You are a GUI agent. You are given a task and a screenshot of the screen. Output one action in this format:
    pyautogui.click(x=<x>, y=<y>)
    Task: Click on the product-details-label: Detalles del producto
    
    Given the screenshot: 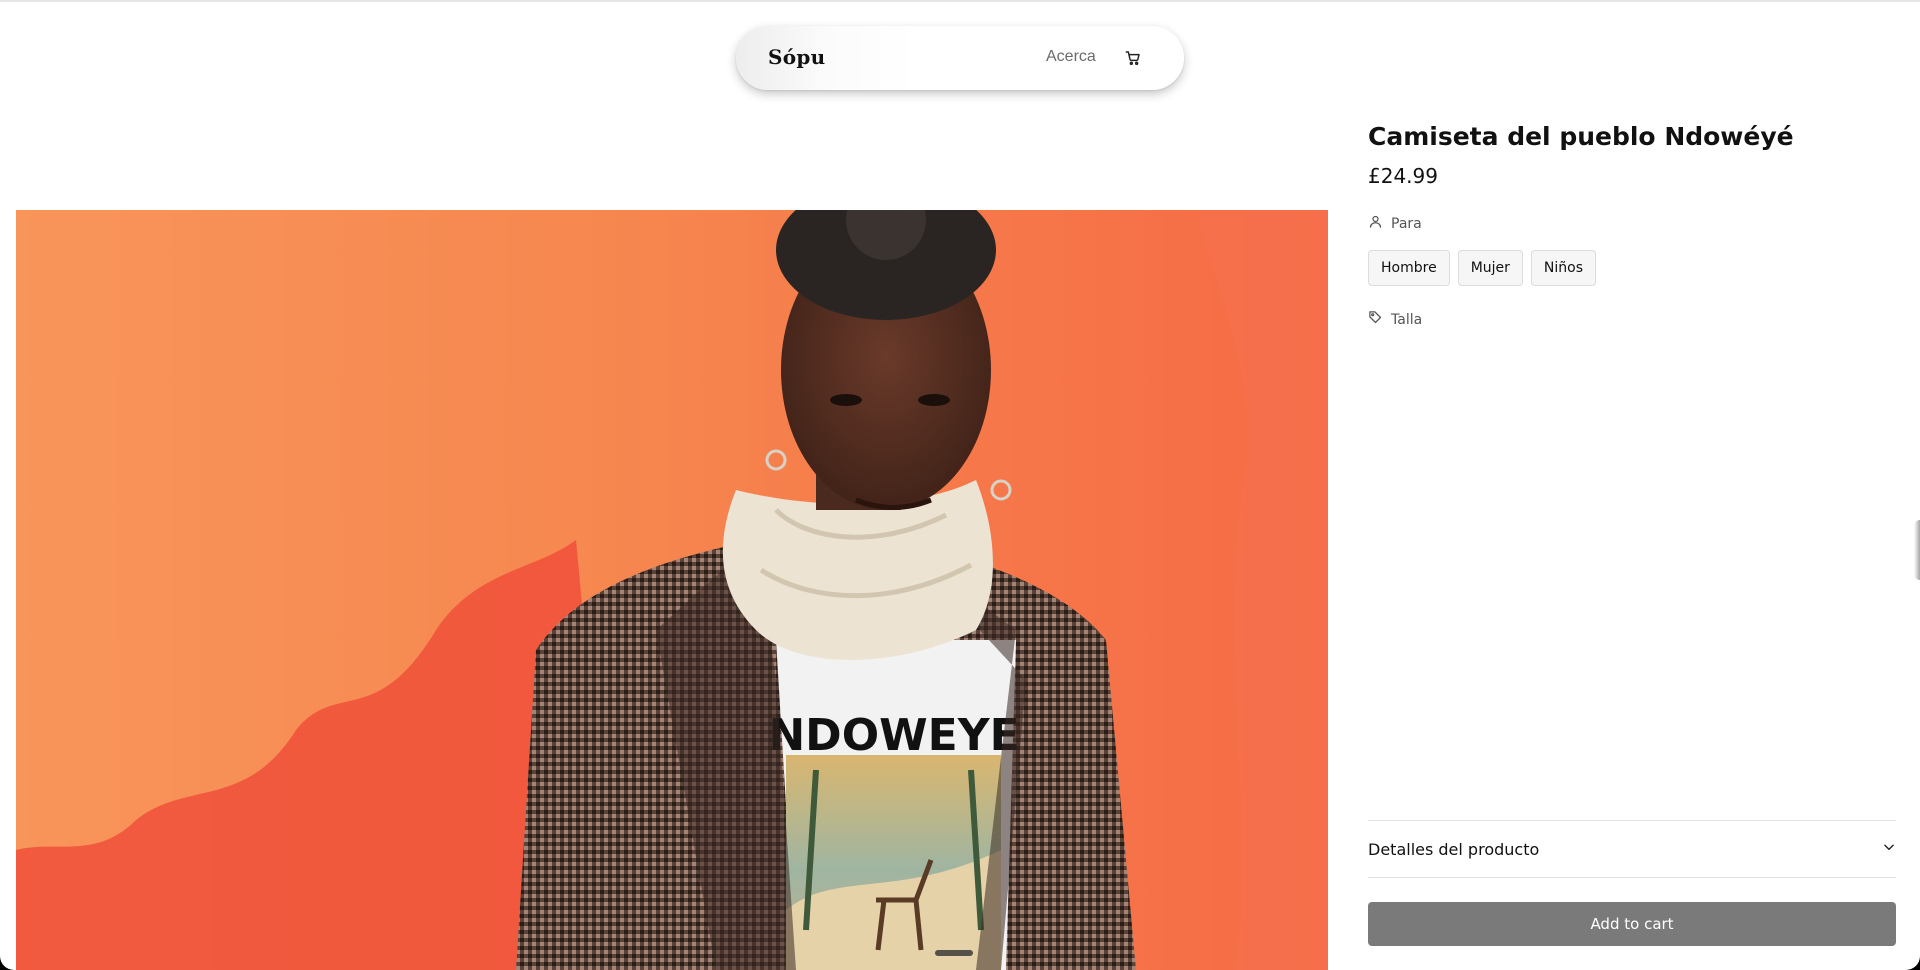 What is the action you would take?
    pyautogui.click(x=1454, y=849)
    